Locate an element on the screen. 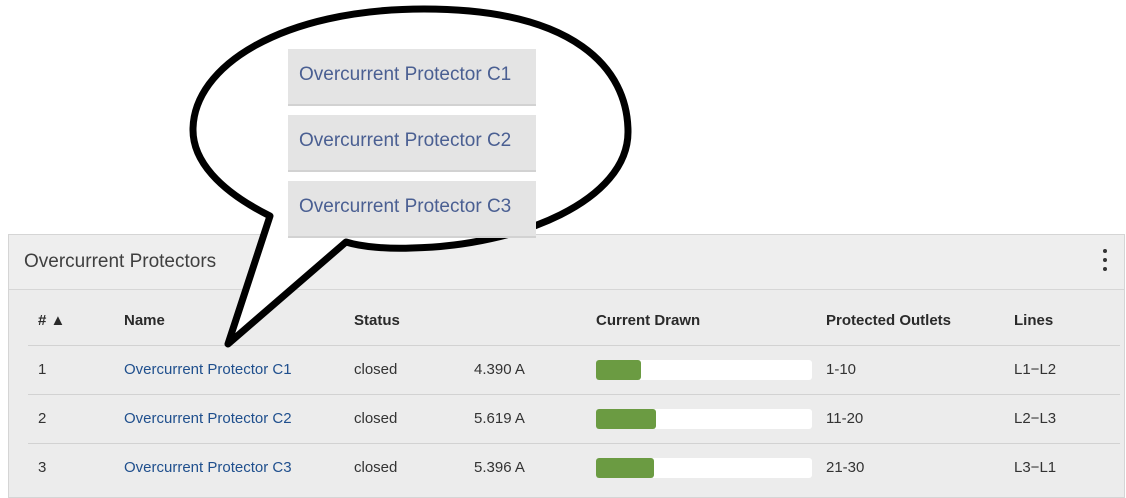 This screenshot has height=498, width=1126. callout-item-c1: Overcurrent Protector C1 is located at coordinates (412, 77).